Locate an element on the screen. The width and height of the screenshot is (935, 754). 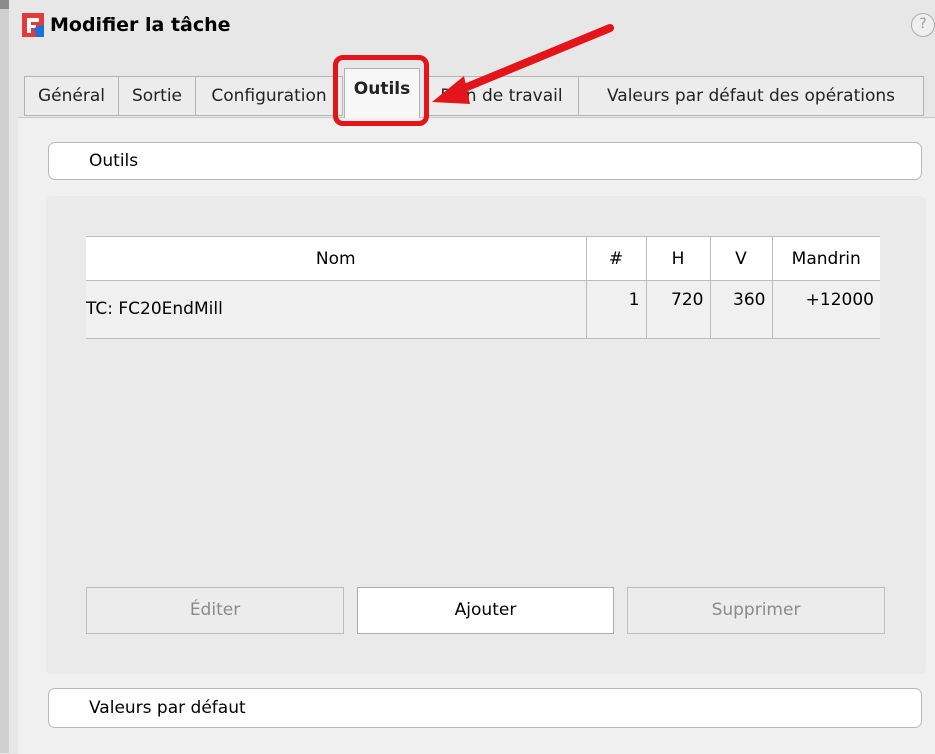
tool-spindle-cell: +12000 is located at coordinates (825, 309).